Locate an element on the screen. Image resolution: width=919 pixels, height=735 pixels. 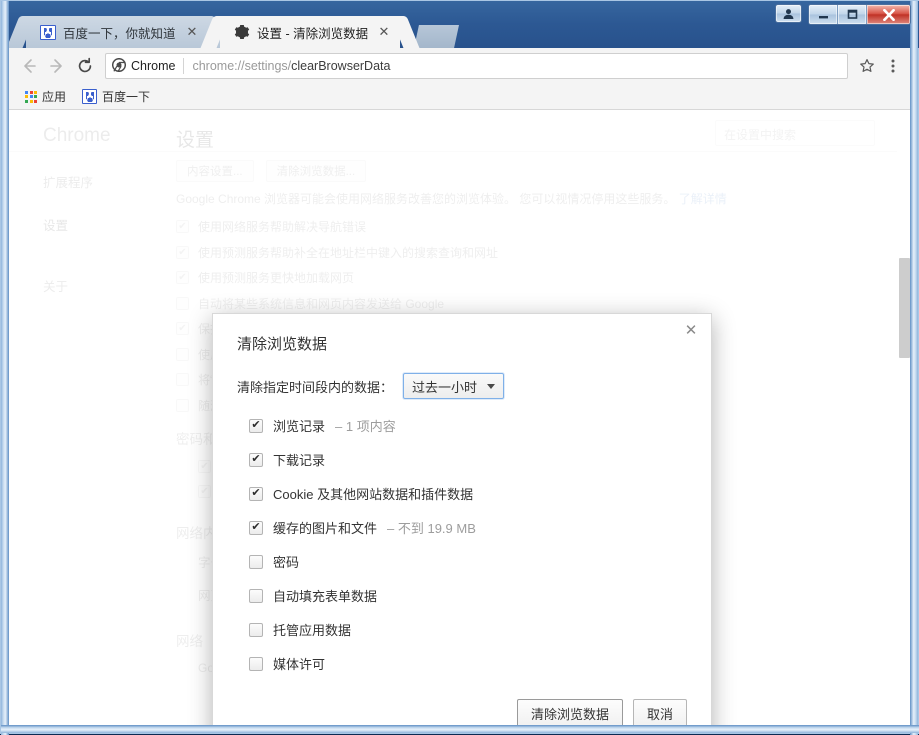
window-frame-bottom is located at coordinates (460, 729).